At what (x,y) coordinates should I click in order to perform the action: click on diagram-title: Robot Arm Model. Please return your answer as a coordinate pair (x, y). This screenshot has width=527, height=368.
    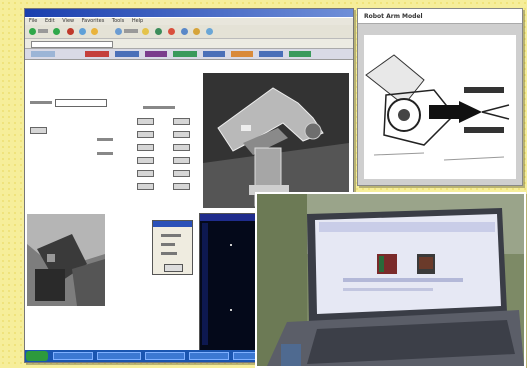
    Looking at the image, I should click on (393, 16).